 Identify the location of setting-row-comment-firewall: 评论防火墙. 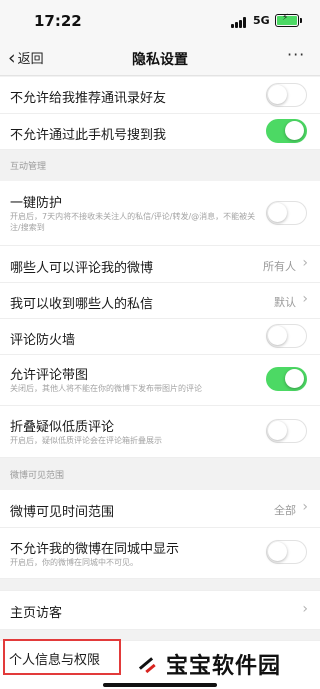
(160, 337).